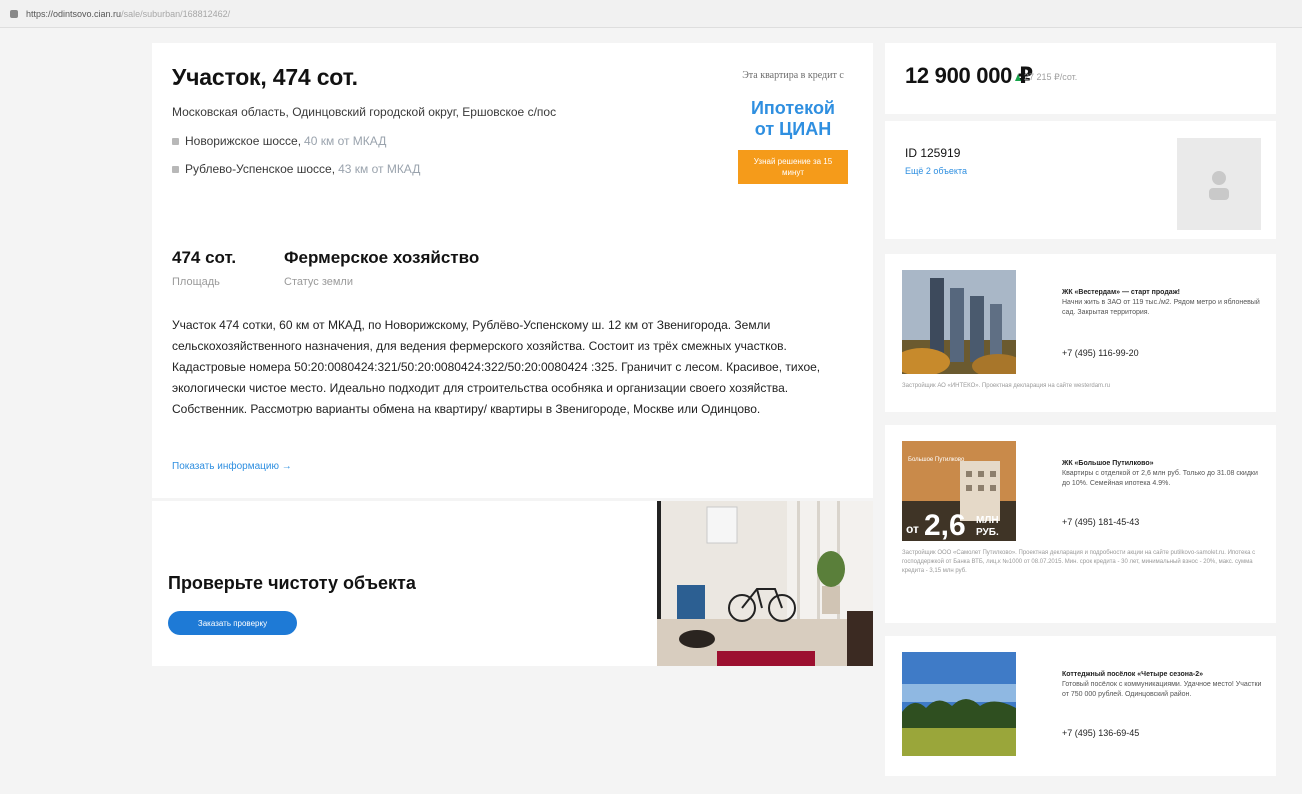  Describe the element at coordinates (318, 282) in the screenshot. I see `land-status-label: Статус земли` at that location.